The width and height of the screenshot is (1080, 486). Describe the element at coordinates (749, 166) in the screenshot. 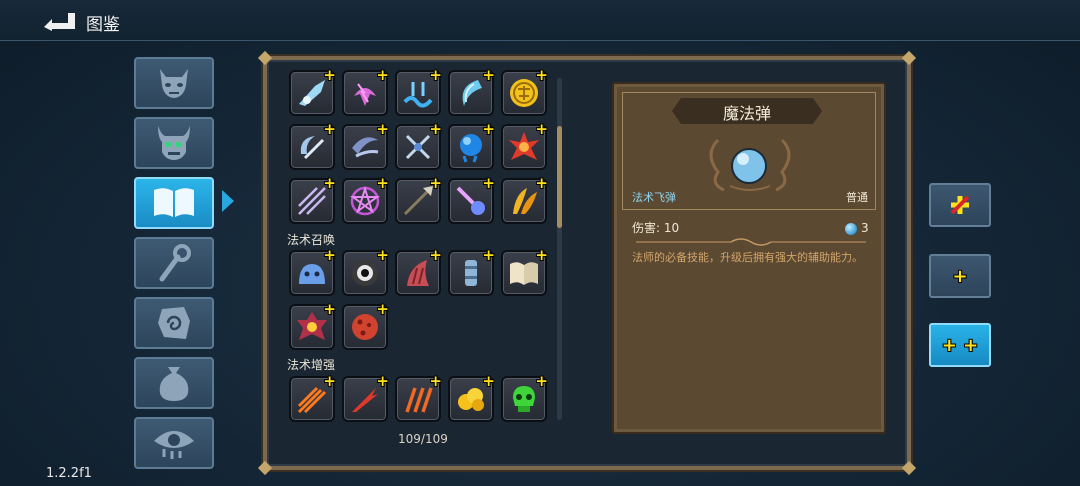

I see `magic-bolt-orb-icon` at that location.